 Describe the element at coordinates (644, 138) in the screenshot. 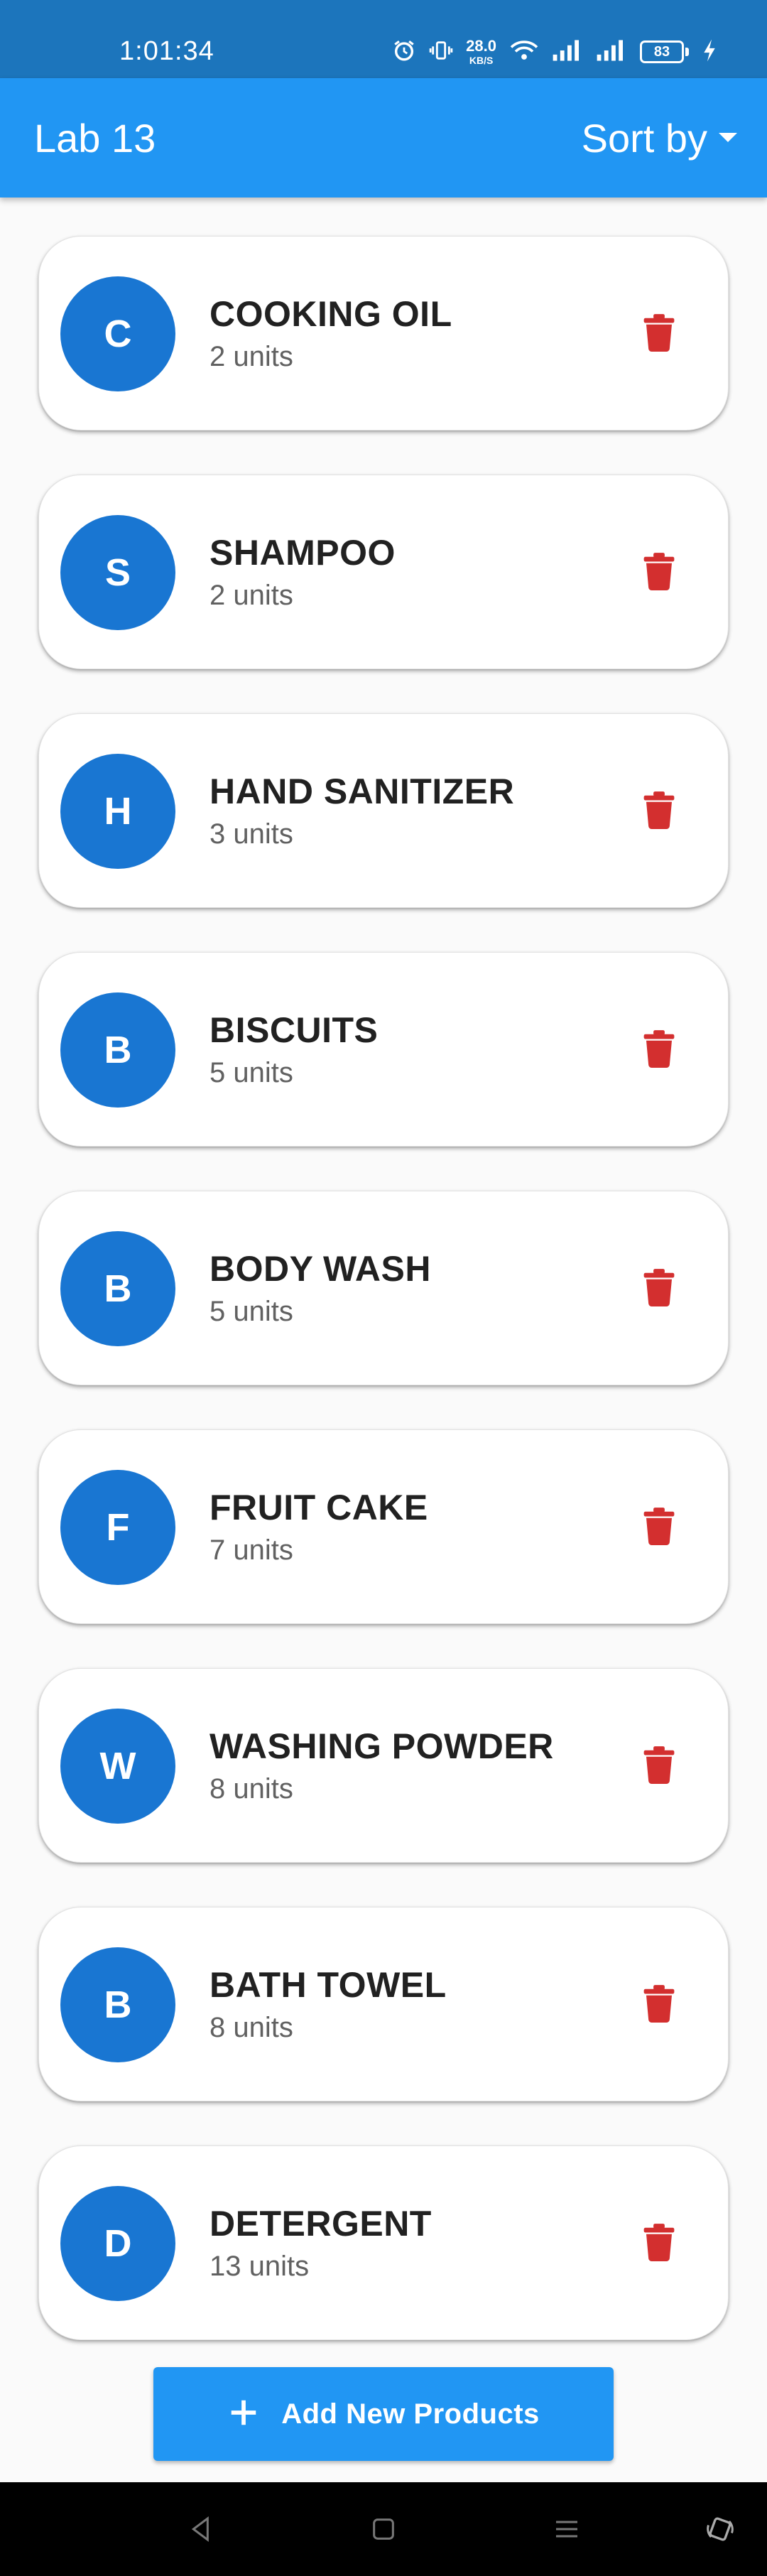

I see `sort-by-label: Sort by` at that location.